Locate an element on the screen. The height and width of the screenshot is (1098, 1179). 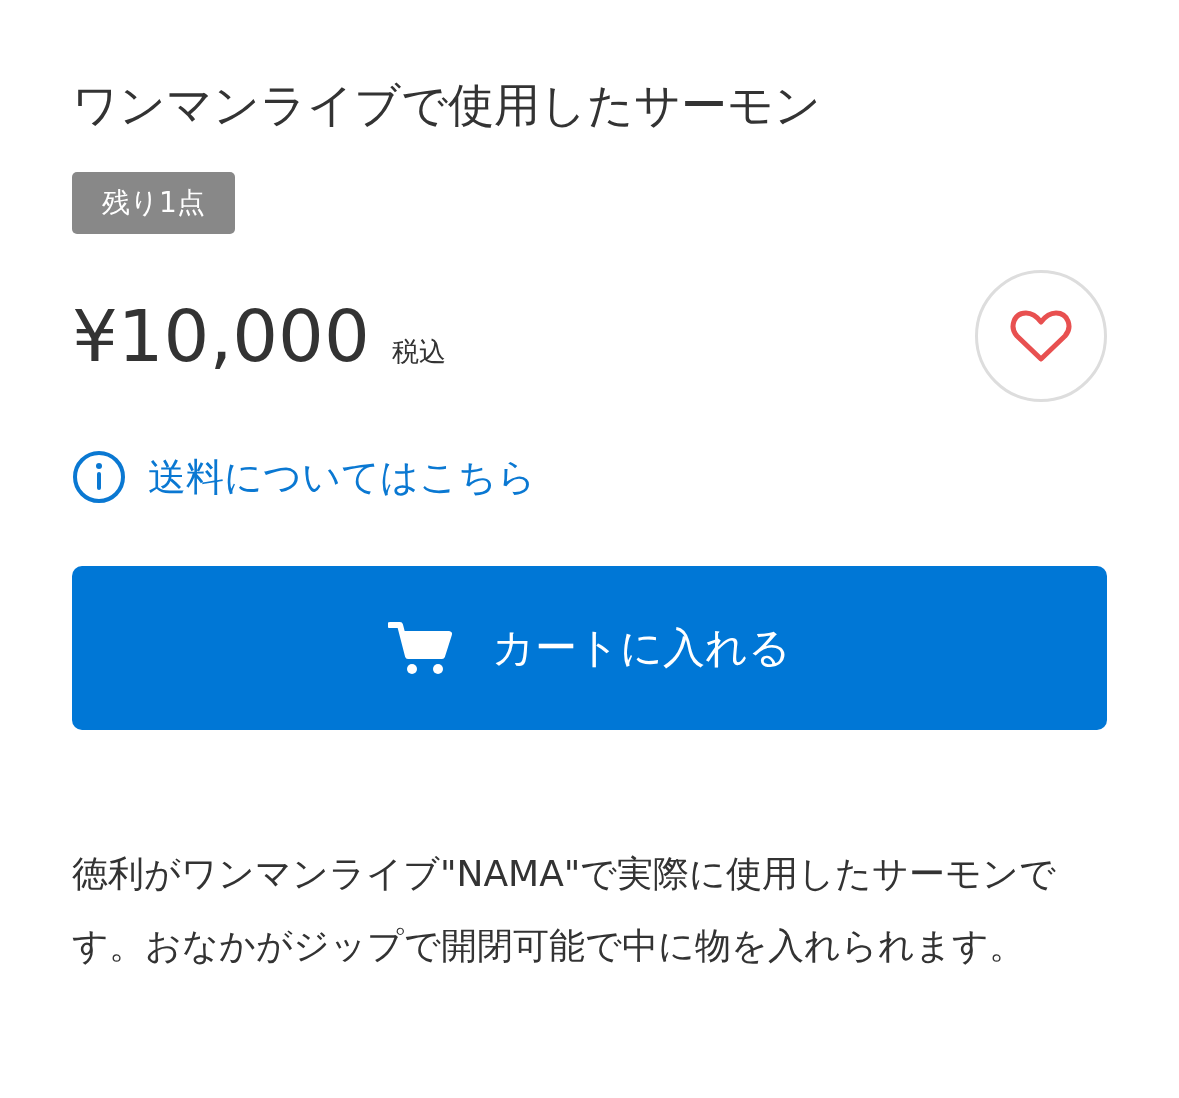
info-icon is located at coordinates (99, 477).